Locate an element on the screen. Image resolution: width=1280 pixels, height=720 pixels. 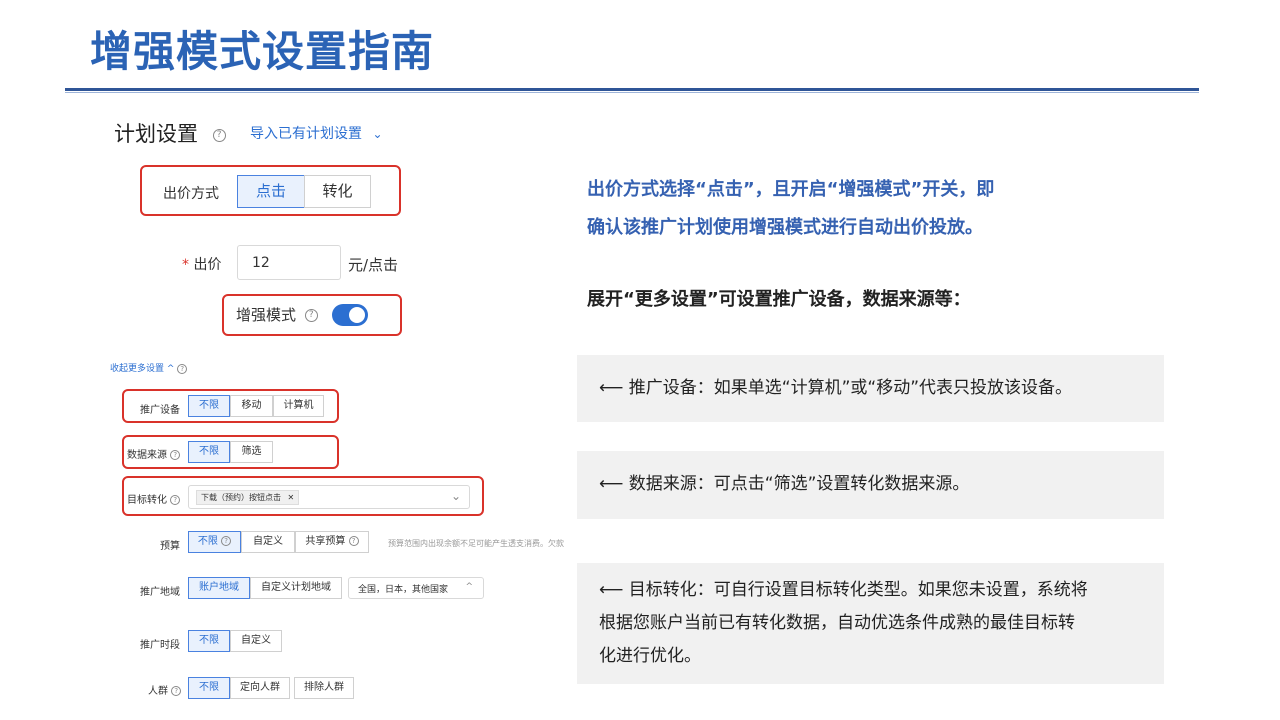
data-source-option-any: 不限 is located at coordinates (209, 452).